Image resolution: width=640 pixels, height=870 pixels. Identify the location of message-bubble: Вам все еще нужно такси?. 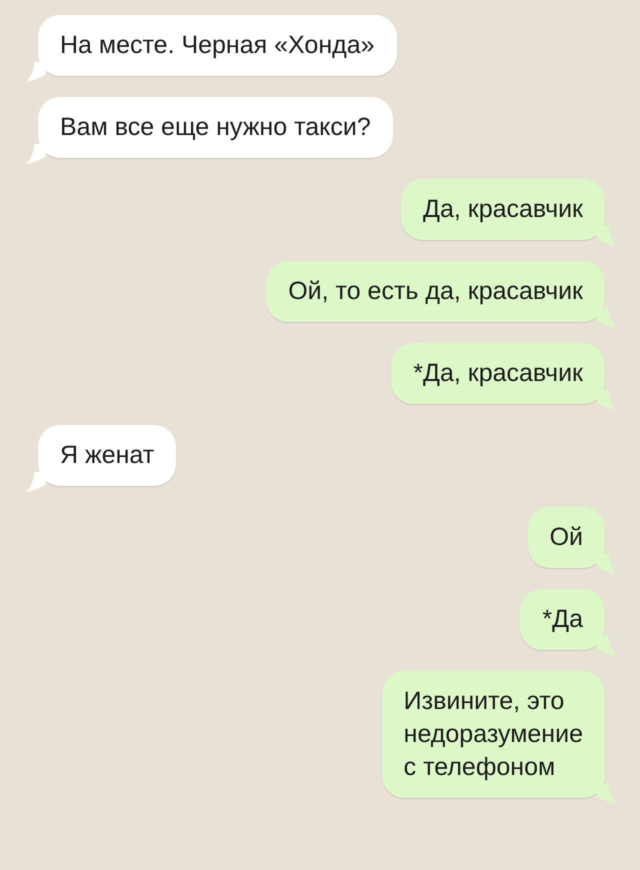
(215, 127).